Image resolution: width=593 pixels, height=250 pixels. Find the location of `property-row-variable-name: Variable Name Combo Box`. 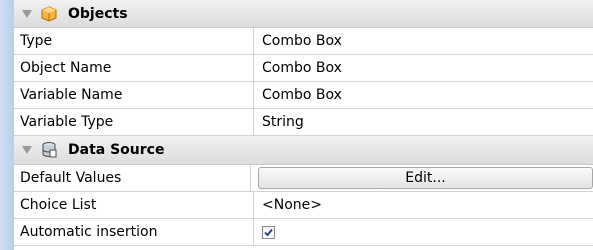

property-row-variable-name: Variable Name Combo Box is located at coordinates (303, 95).